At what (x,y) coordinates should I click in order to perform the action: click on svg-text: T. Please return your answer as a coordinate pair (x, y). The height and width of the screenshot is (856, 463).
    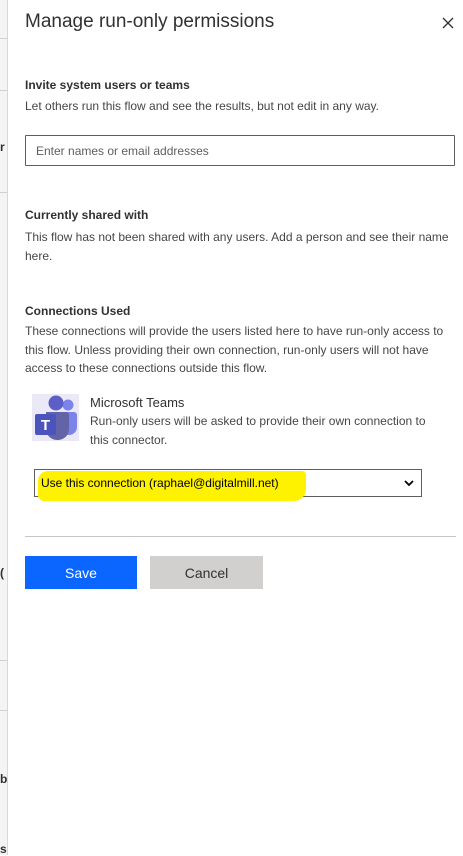
    Looking at the image, I should click on (45, 425).